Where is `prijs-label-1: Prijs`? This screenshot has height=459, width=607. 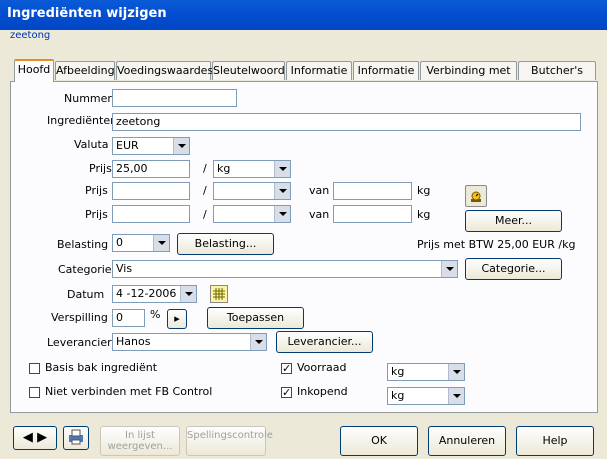
prijs-label-1: Prijs is located at coordinates (100, 168).